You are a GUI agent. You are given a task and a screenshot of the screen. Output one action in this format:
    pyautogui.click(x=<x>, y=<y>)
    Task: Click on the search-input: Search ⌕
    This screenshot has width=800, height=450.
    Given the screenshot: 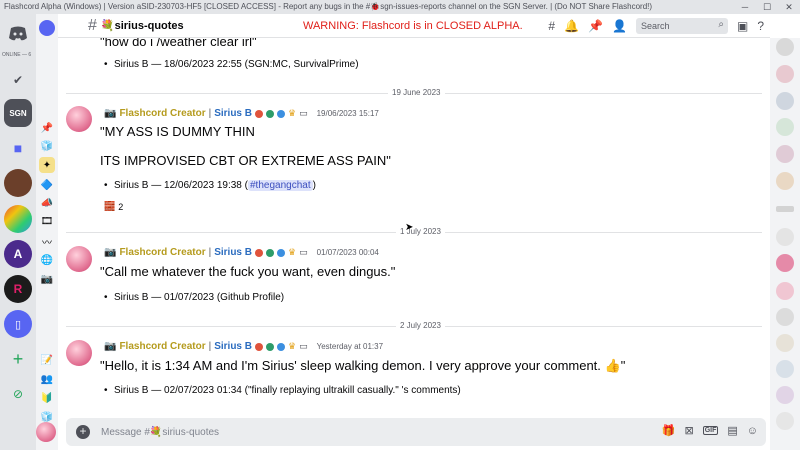 What is the action you would take?
    pyautogui.click(x=681, y=26)
    